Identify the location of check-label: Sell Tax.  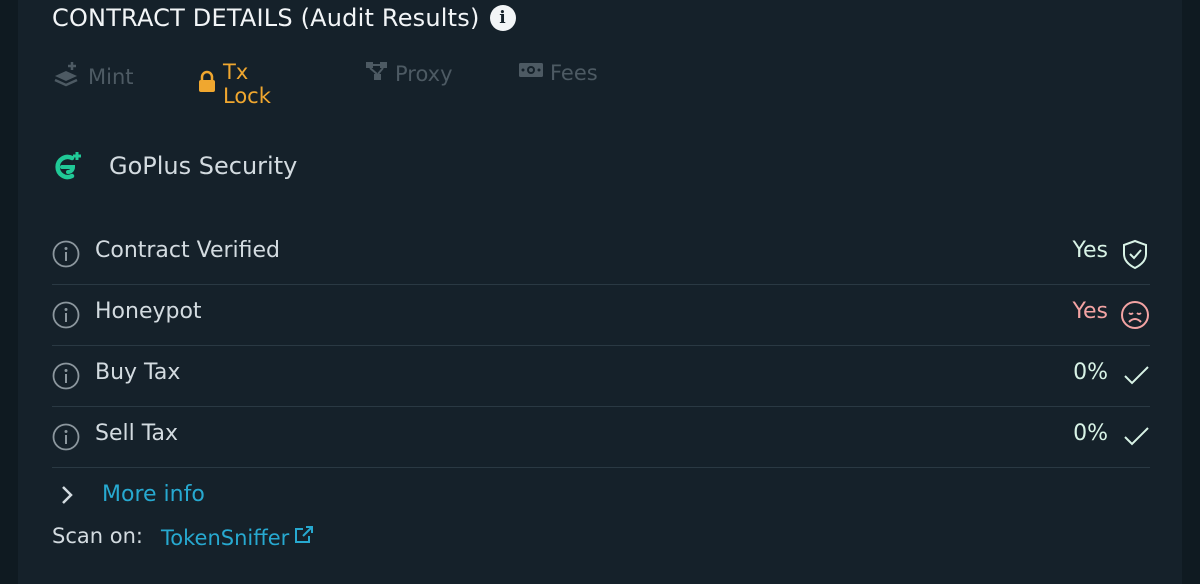
(137, 433).